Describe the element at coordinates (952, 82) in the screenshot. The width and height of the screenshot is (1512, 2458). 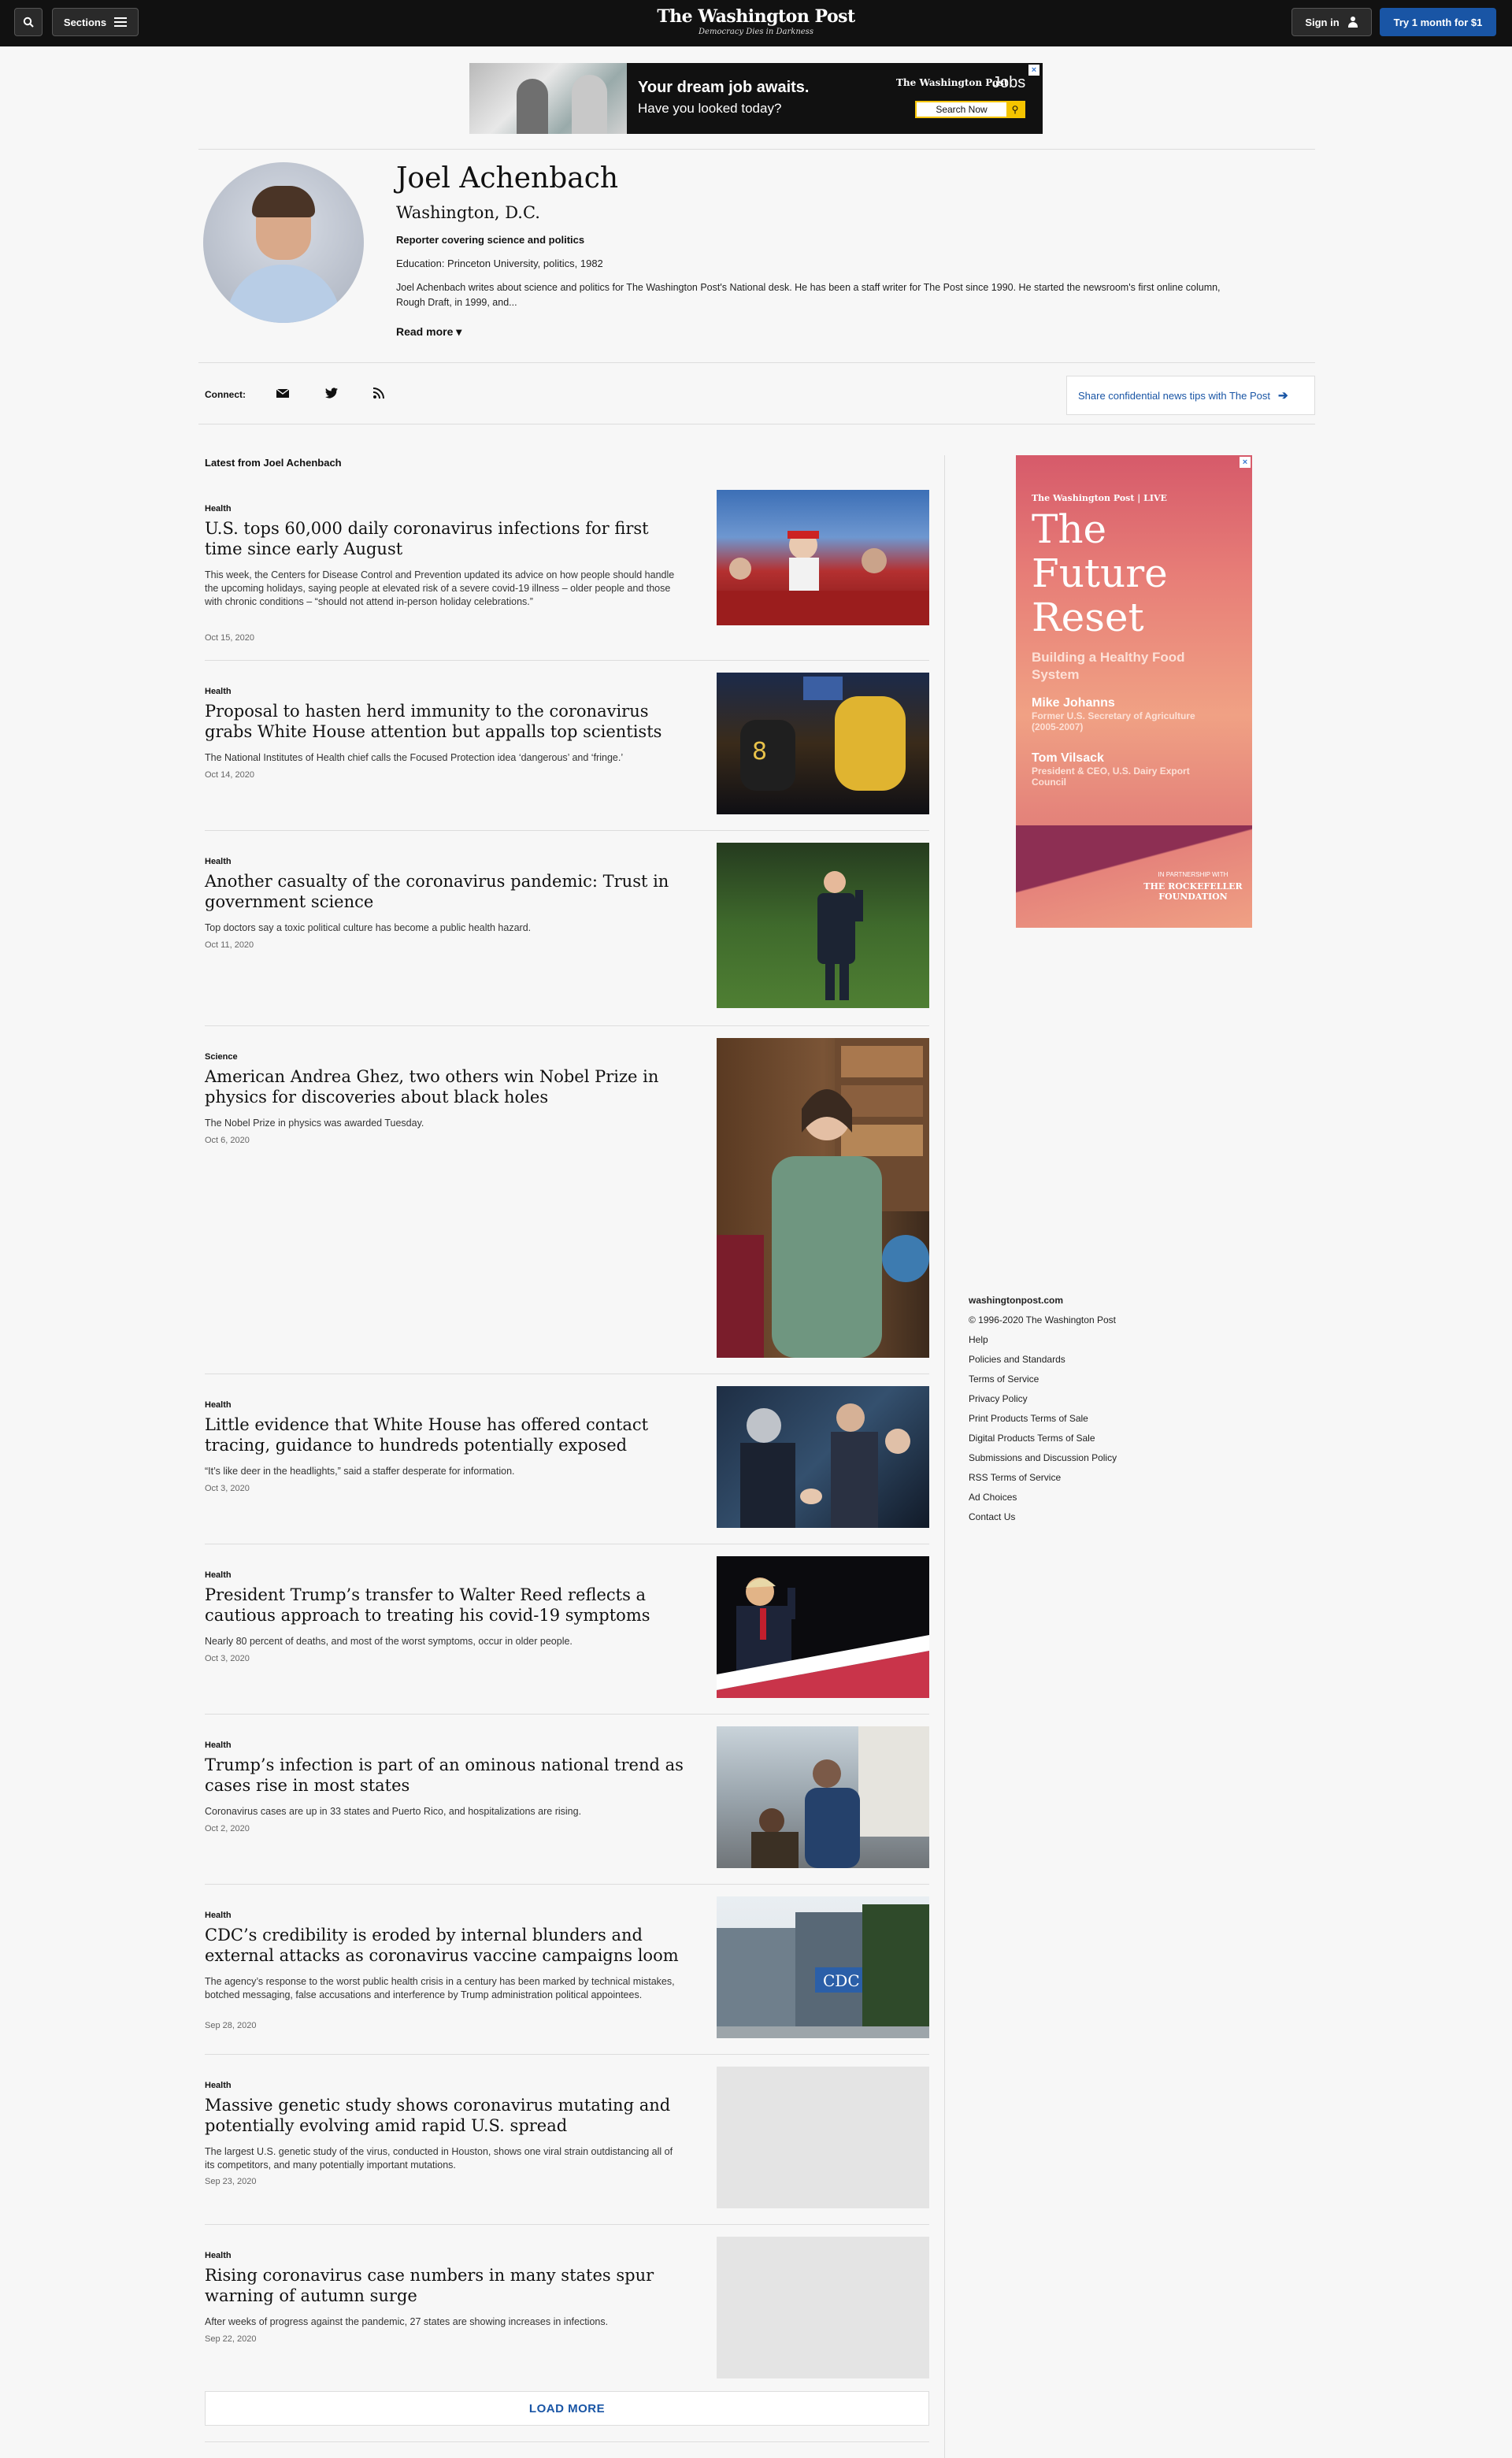
I see `ad-brand: The Washington Post` at that location.